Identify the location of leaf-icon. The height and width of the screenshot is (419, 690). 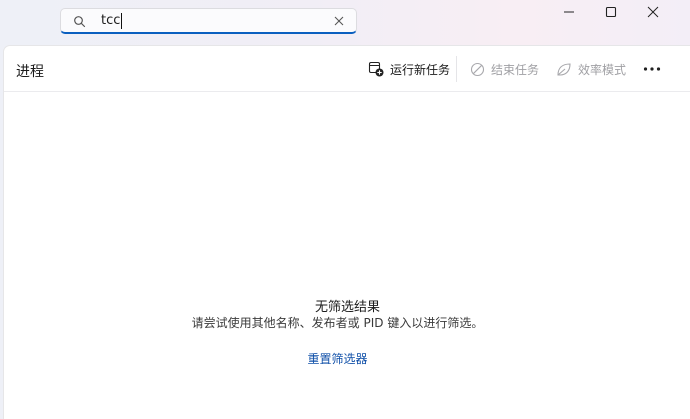
(564, 69).